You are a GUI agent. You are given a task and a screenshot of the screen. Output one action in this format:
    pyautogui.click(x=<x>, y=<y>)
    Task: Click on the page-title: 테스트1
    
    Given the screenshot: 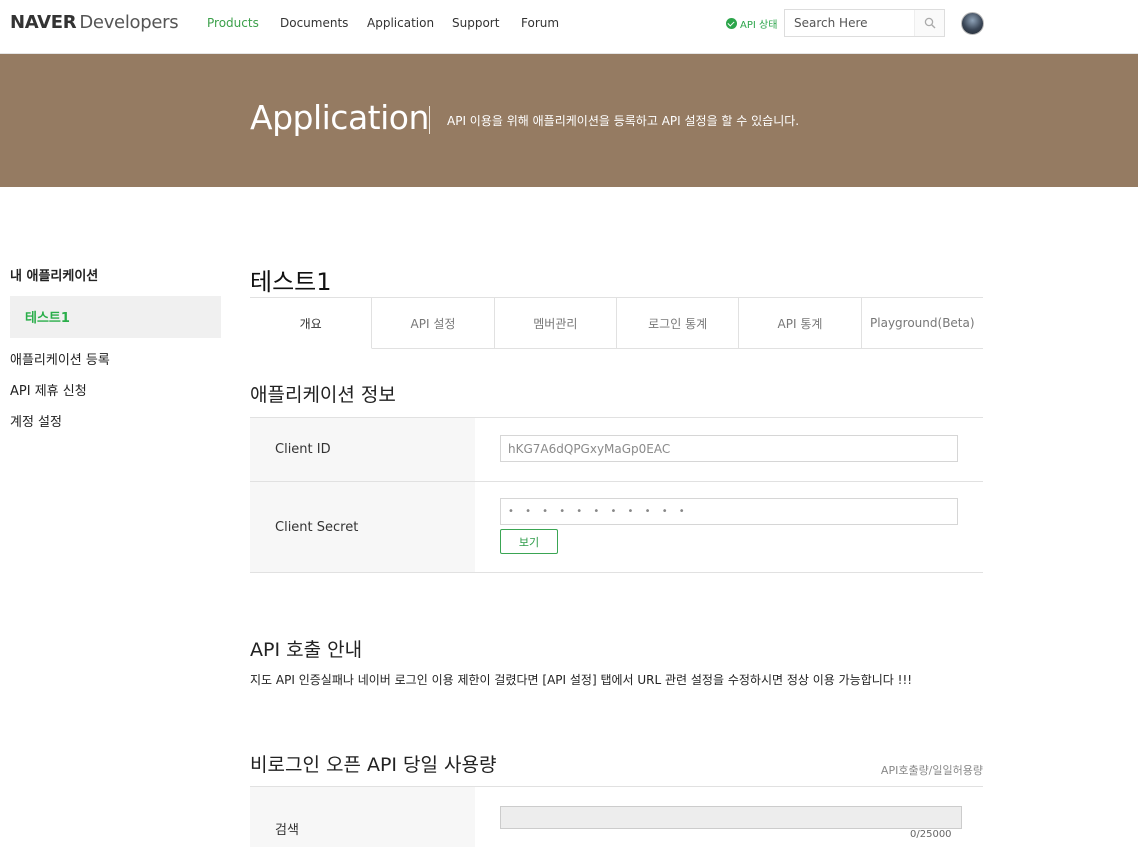 What is the action you would take?
    pyautogui.click(x=291, y=282)
    